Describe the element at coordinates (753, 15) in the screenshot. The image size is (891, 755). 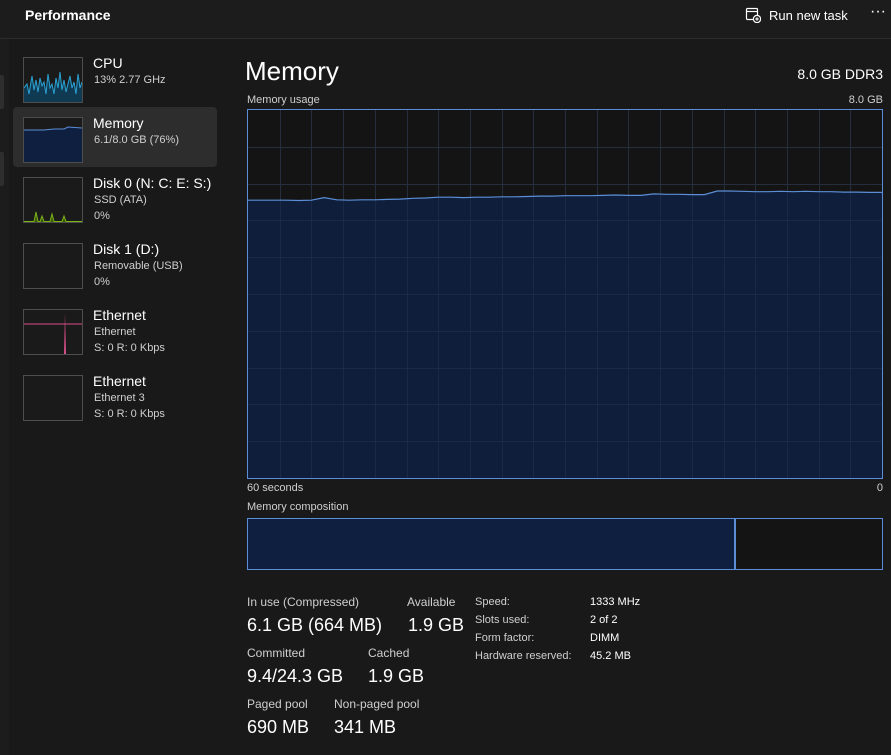
I see `run-new-task-icon` at that location.